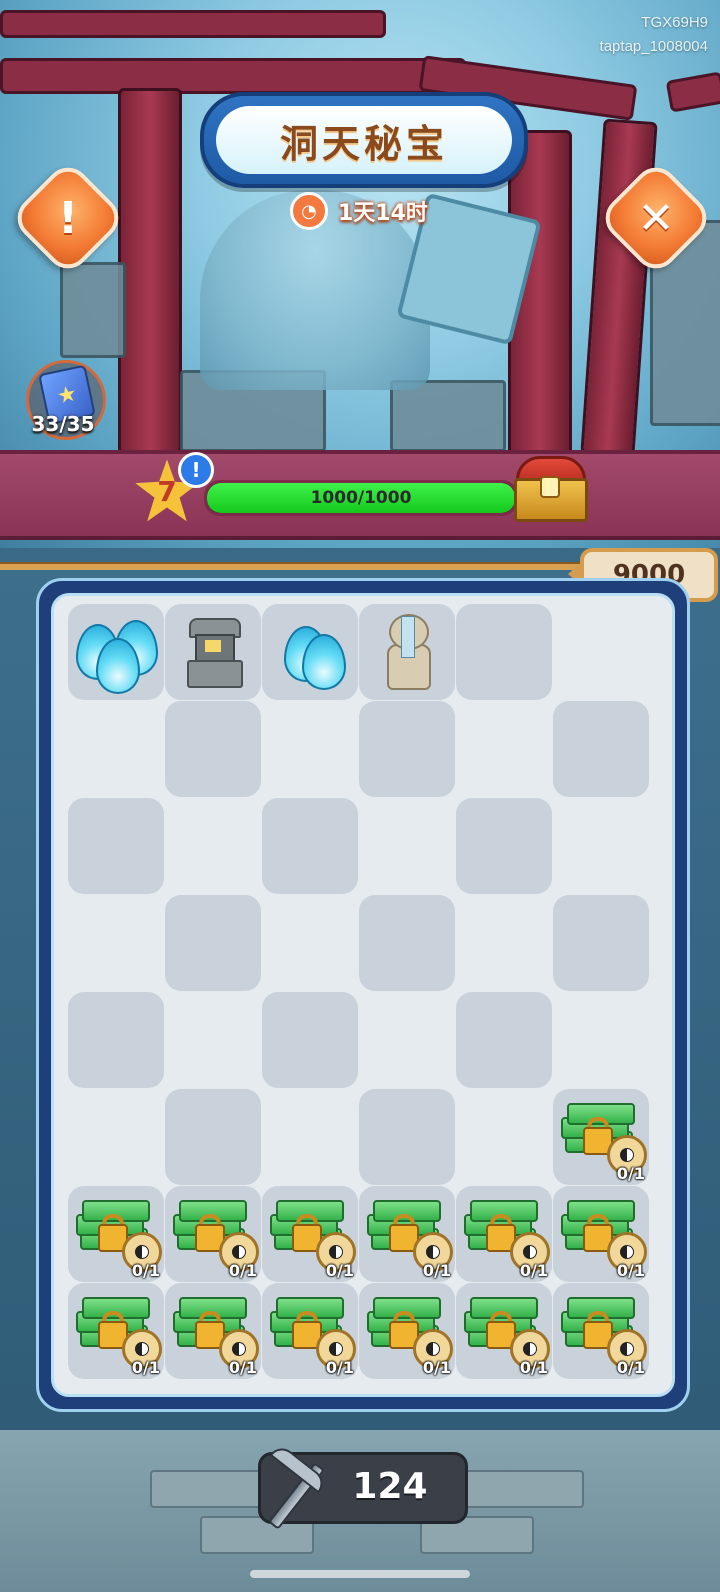 This screenshot has height=1592, width=720. What do you see at coordinates (390, 1486) in the screenshot?
I see `pickaxe-count: 124` at bounding box center [390, 1486].